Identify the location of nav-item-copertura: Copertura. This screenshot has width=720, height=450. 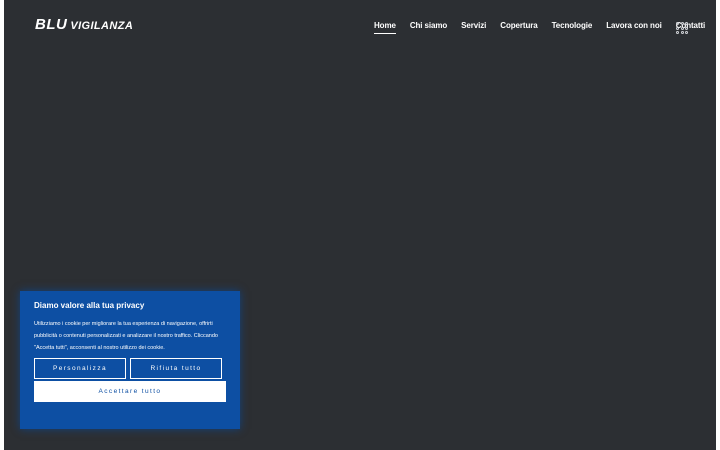
(518, 27).